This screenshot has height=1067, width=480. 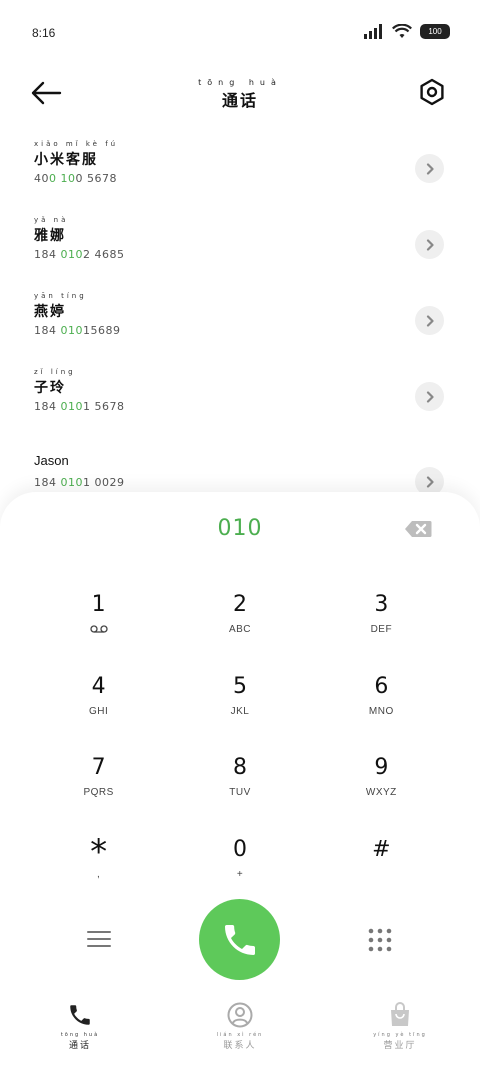 I want to click on signal-icon, so click(x=373, y=31).